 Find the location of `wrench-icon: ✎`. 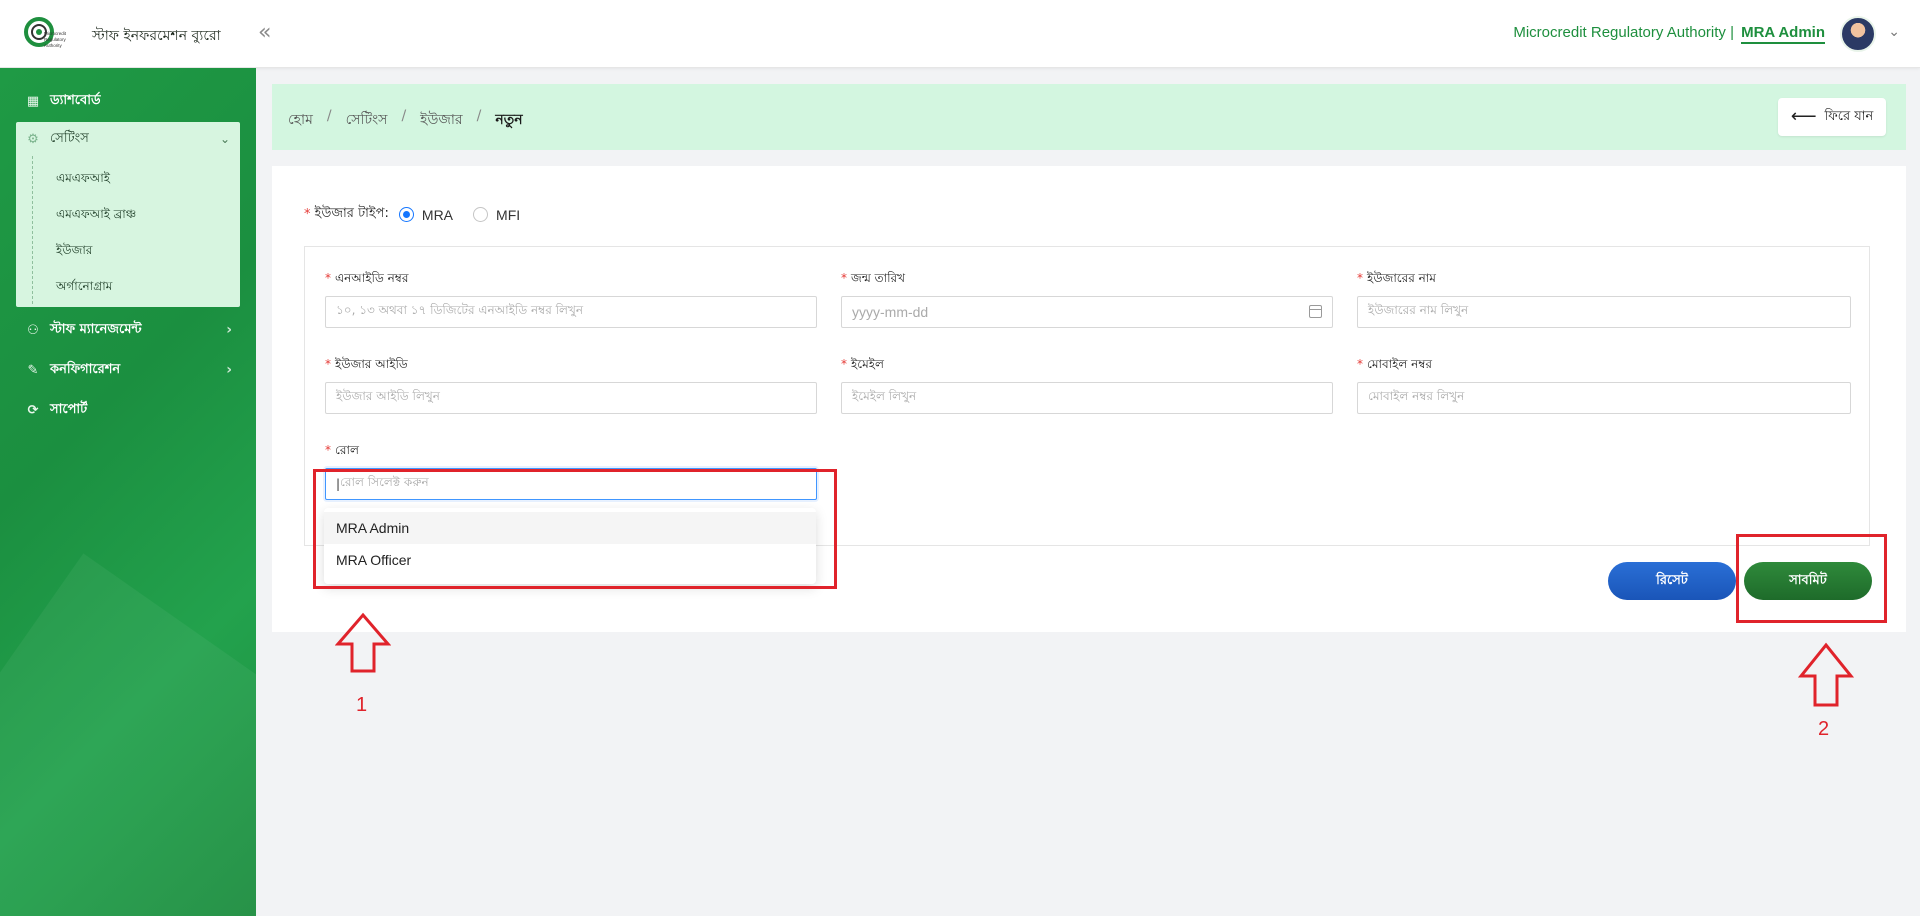

wrench-icon: ✎ is located at coordinates (33, 370).